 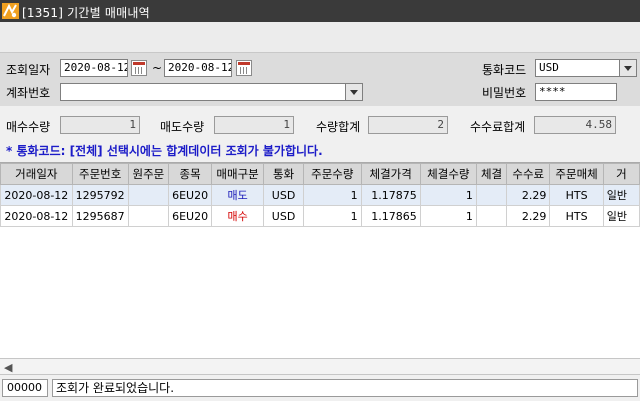 I want to click on account-label: 계좌번호, so click(x=28, y=93).